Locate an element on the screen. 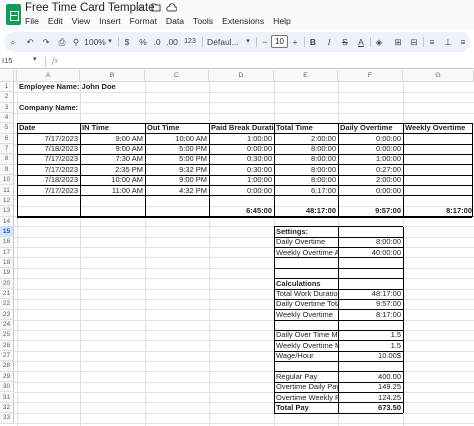 The height and width of the screenshot is (426, 474). row-header-25: 25 is located at coordinates (7, 335).